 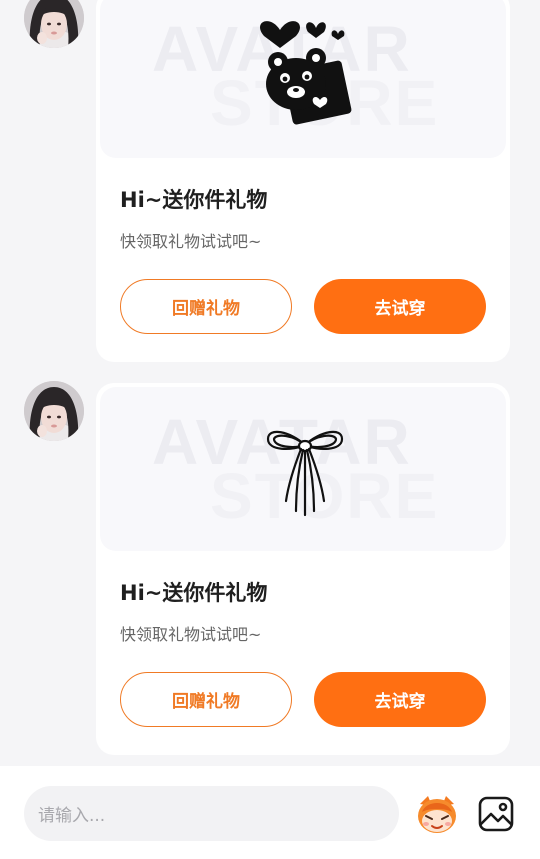 I want to click on image-icon, so click(x=496, y=814).